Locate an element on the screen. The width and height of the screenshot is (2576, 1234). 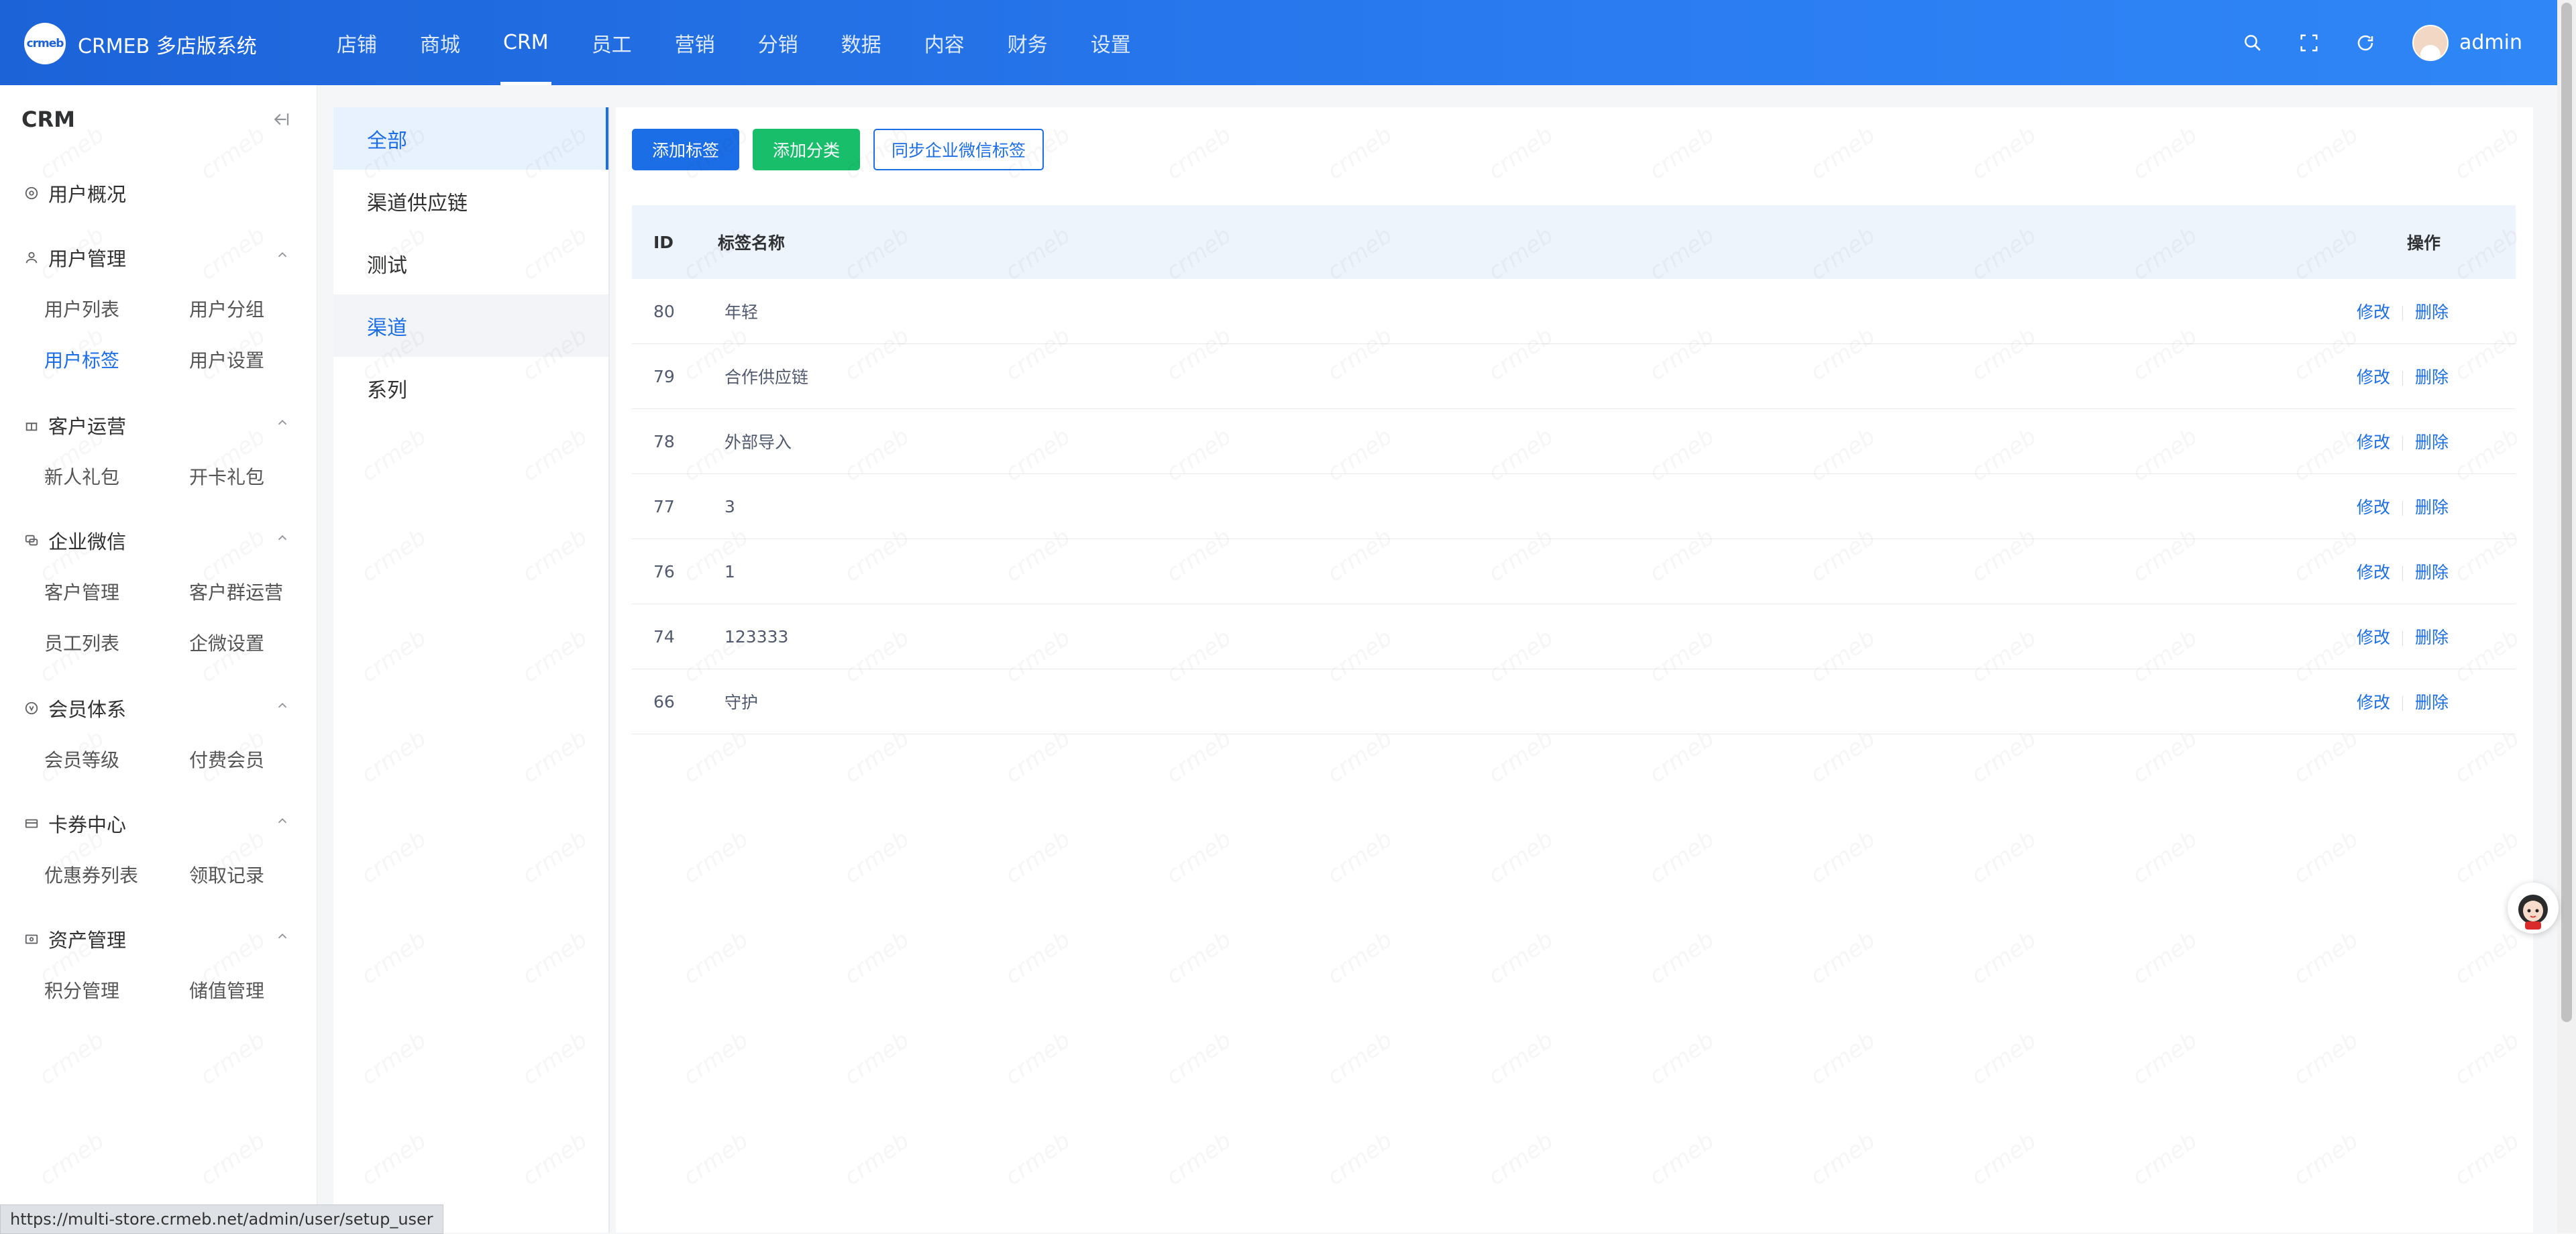
cell-tag-name: 年轻 is located at coordinates (741, 312).